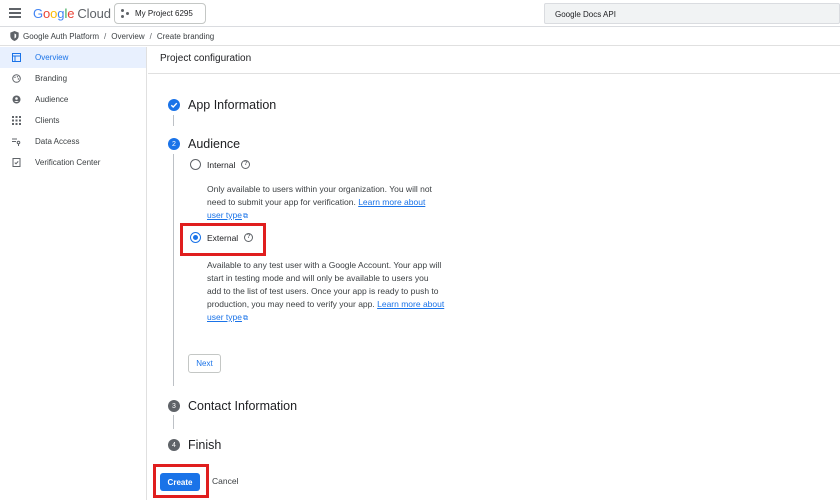 This screenshot has height=500, width=840. What do you see at coordinates (204, 363) in the screenshot?
I see `next-button: Next` at bounding box center [204, 363].